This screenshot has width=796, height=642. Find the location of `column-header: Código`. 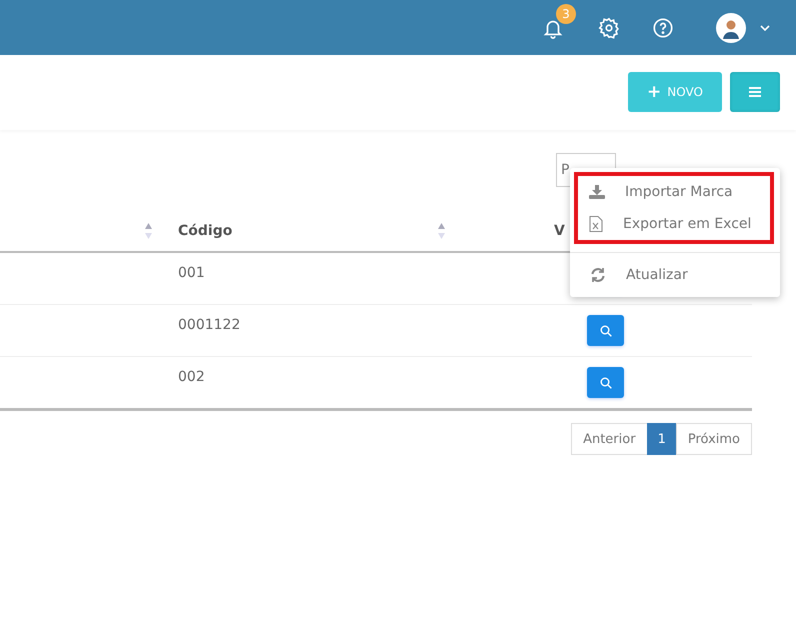

column-header: Código is located at coordinates (205, 230).